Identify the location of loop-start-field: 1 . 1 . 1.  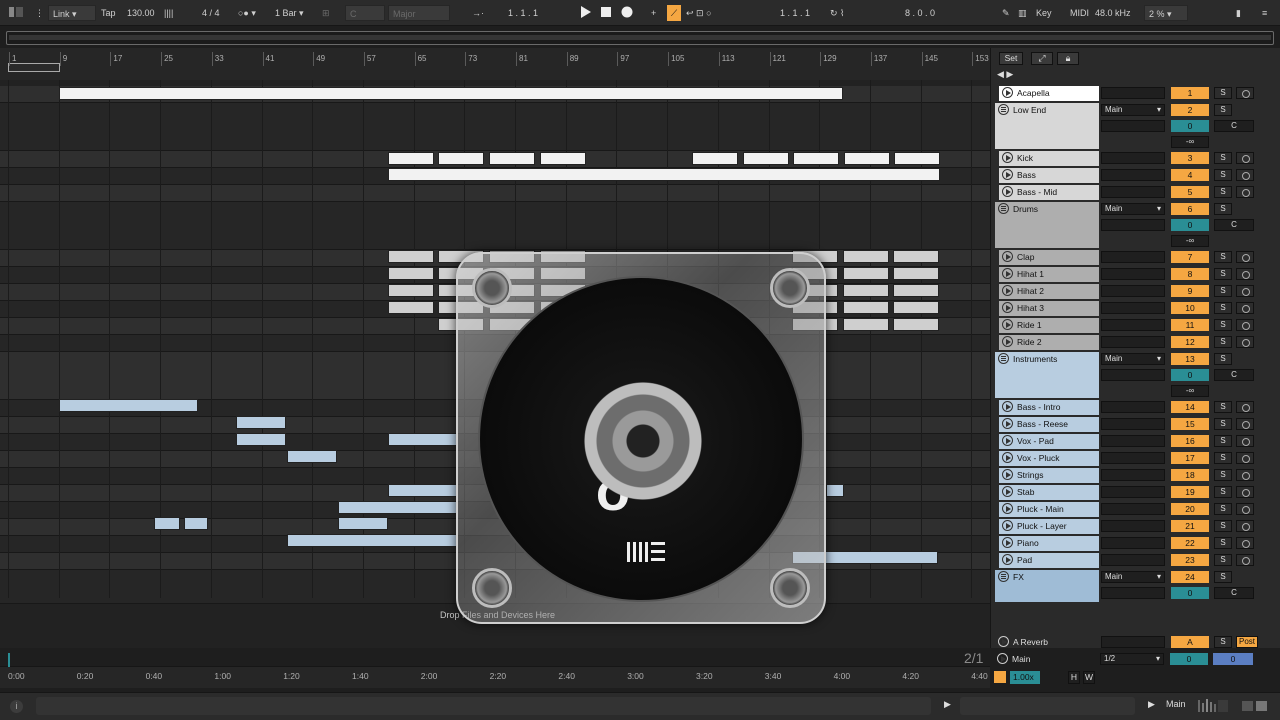
(795, 13).